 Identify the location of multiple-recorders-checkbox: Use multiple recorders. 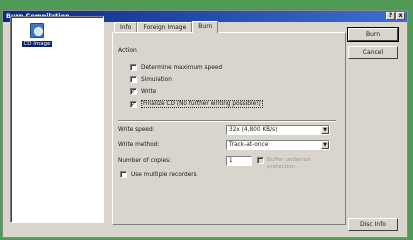
(158, 174).